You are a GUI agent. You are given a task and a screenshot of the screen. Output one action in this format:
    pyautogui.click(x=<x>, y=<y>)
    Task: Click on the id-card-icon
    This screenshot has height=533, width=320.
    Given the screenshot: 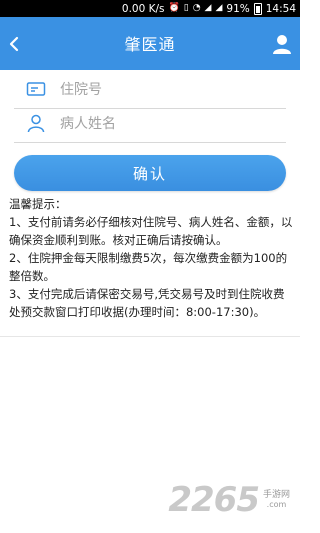 What is the action you would take?
    pyautogui.click(x=36, y=89)
    